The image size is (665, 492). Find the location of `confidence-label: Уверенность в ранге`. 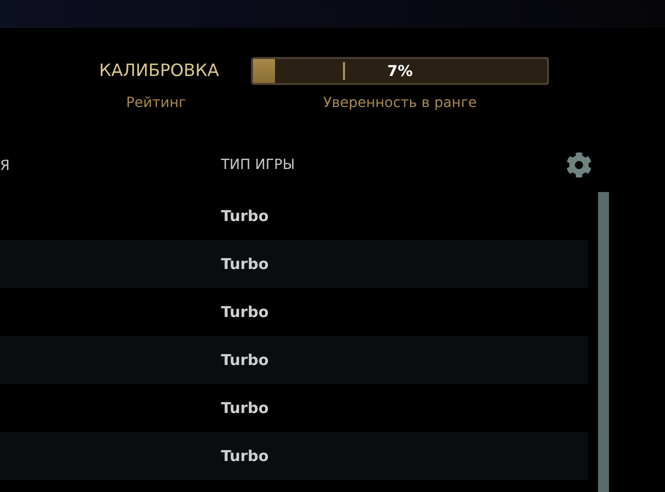

confidence-label: Уверенность в ранге is located at coordinates (400, 103).